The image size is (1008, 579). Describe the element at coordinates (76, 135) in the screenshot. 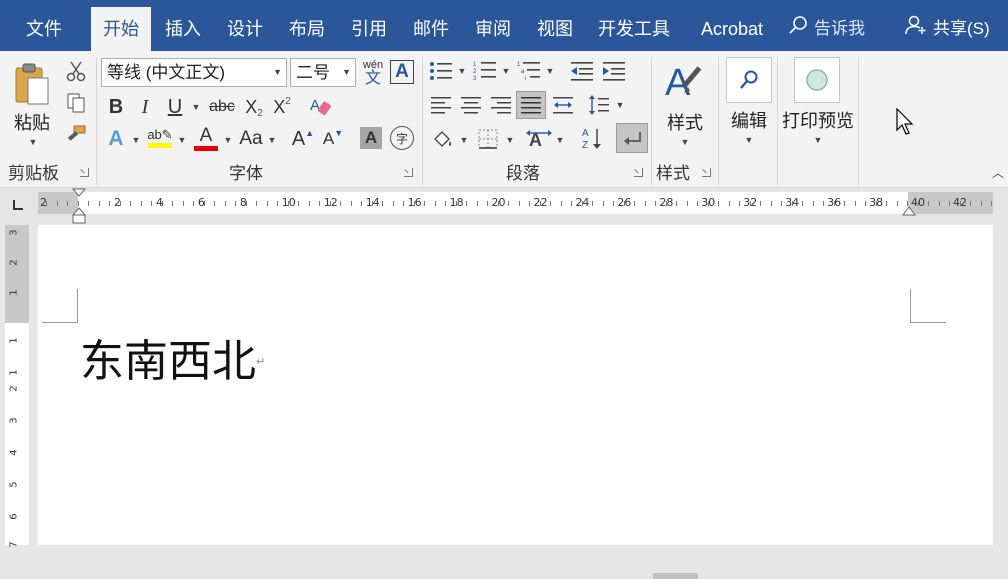

I see `format-painter-icon` at that location.